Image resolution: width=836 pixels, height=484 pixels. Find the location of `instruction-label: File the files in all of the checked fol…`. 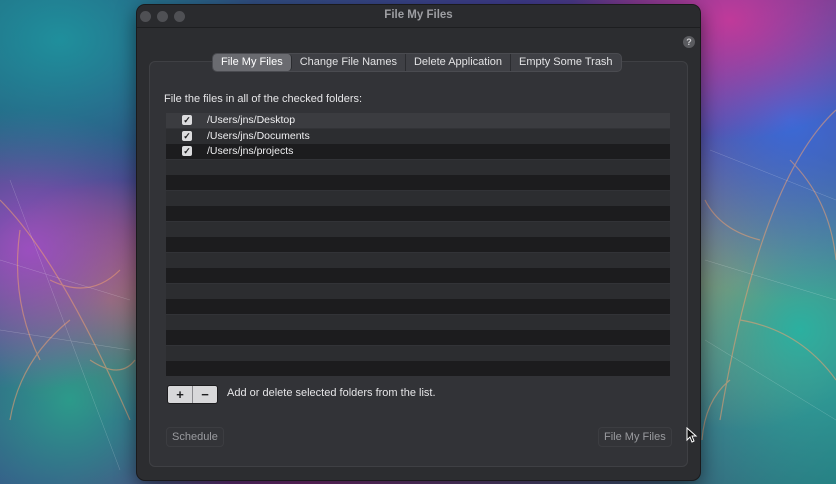

instruction-label: File the files in all of the checked fol… is located at coordinates (263, 99).